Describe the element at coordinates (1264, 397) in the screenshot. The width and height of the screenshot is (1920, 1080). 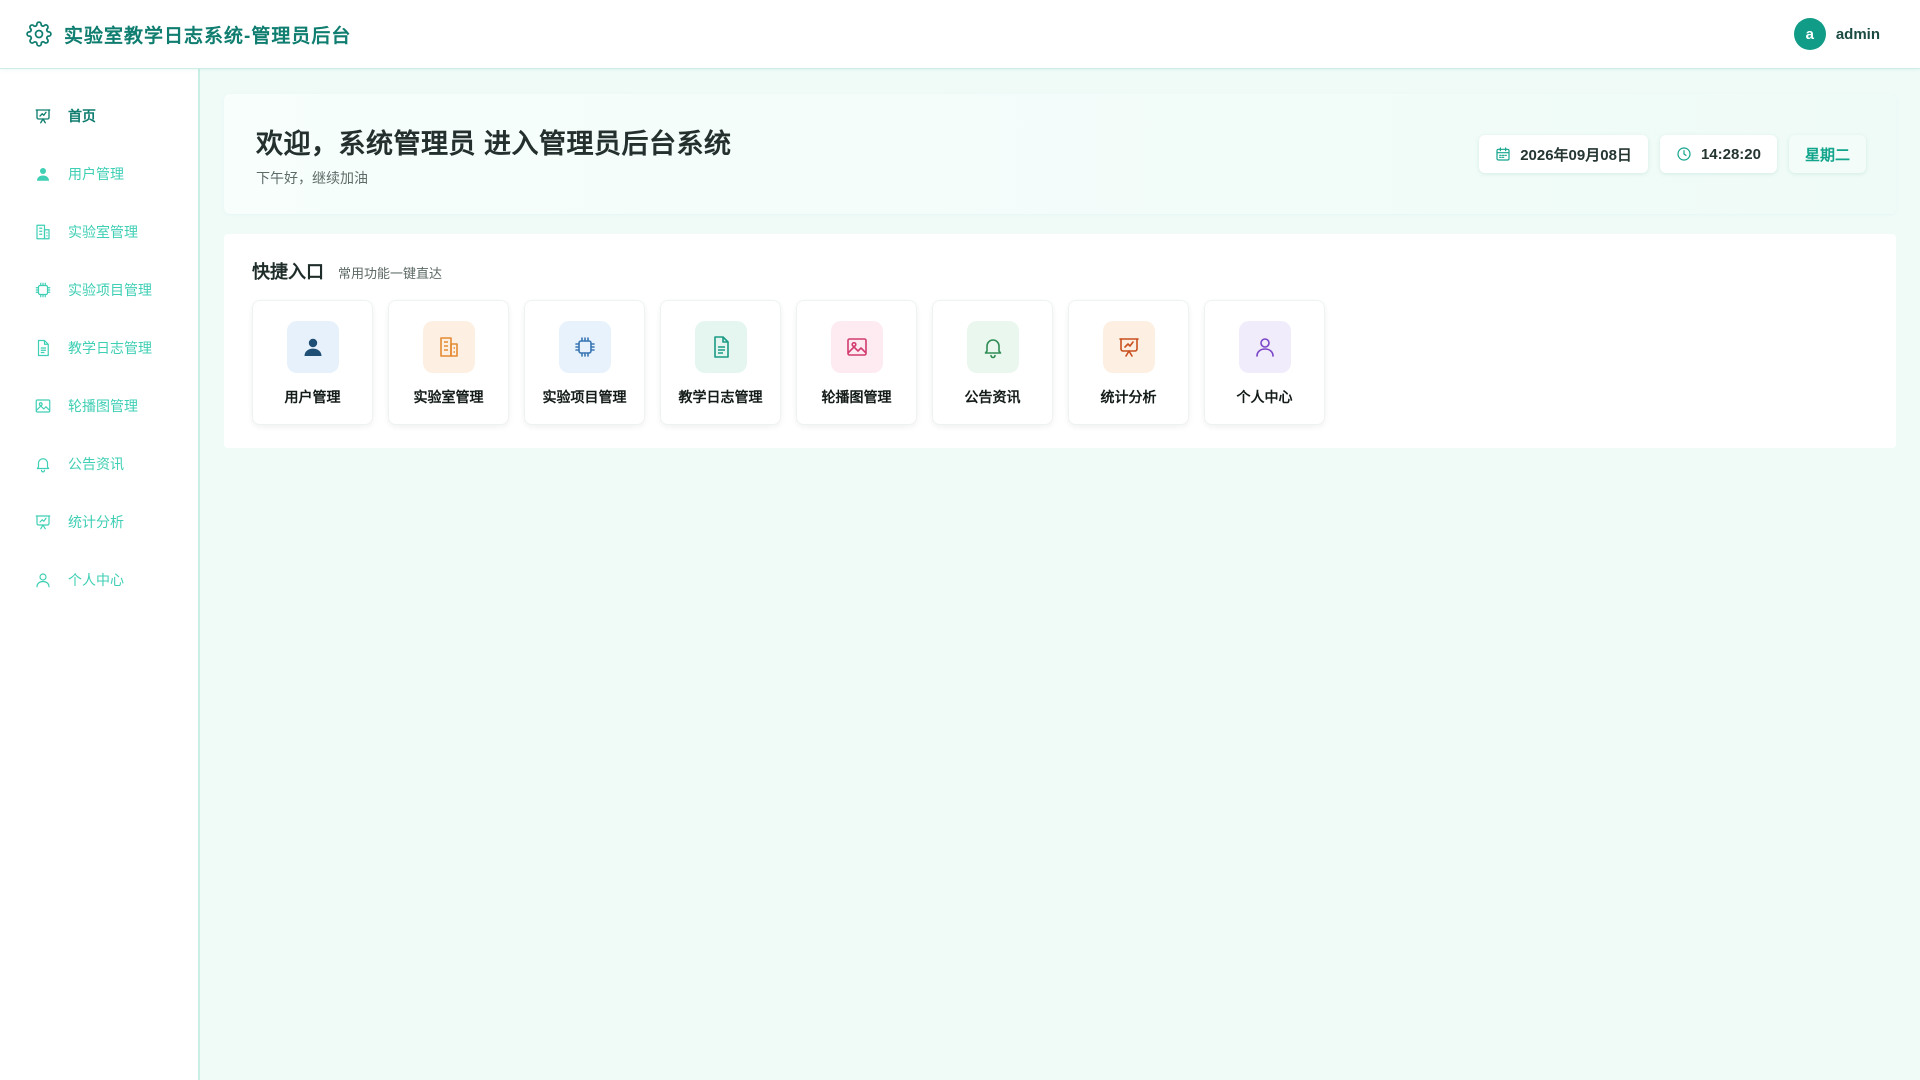
I see `card-label: 个人中心` at that location.